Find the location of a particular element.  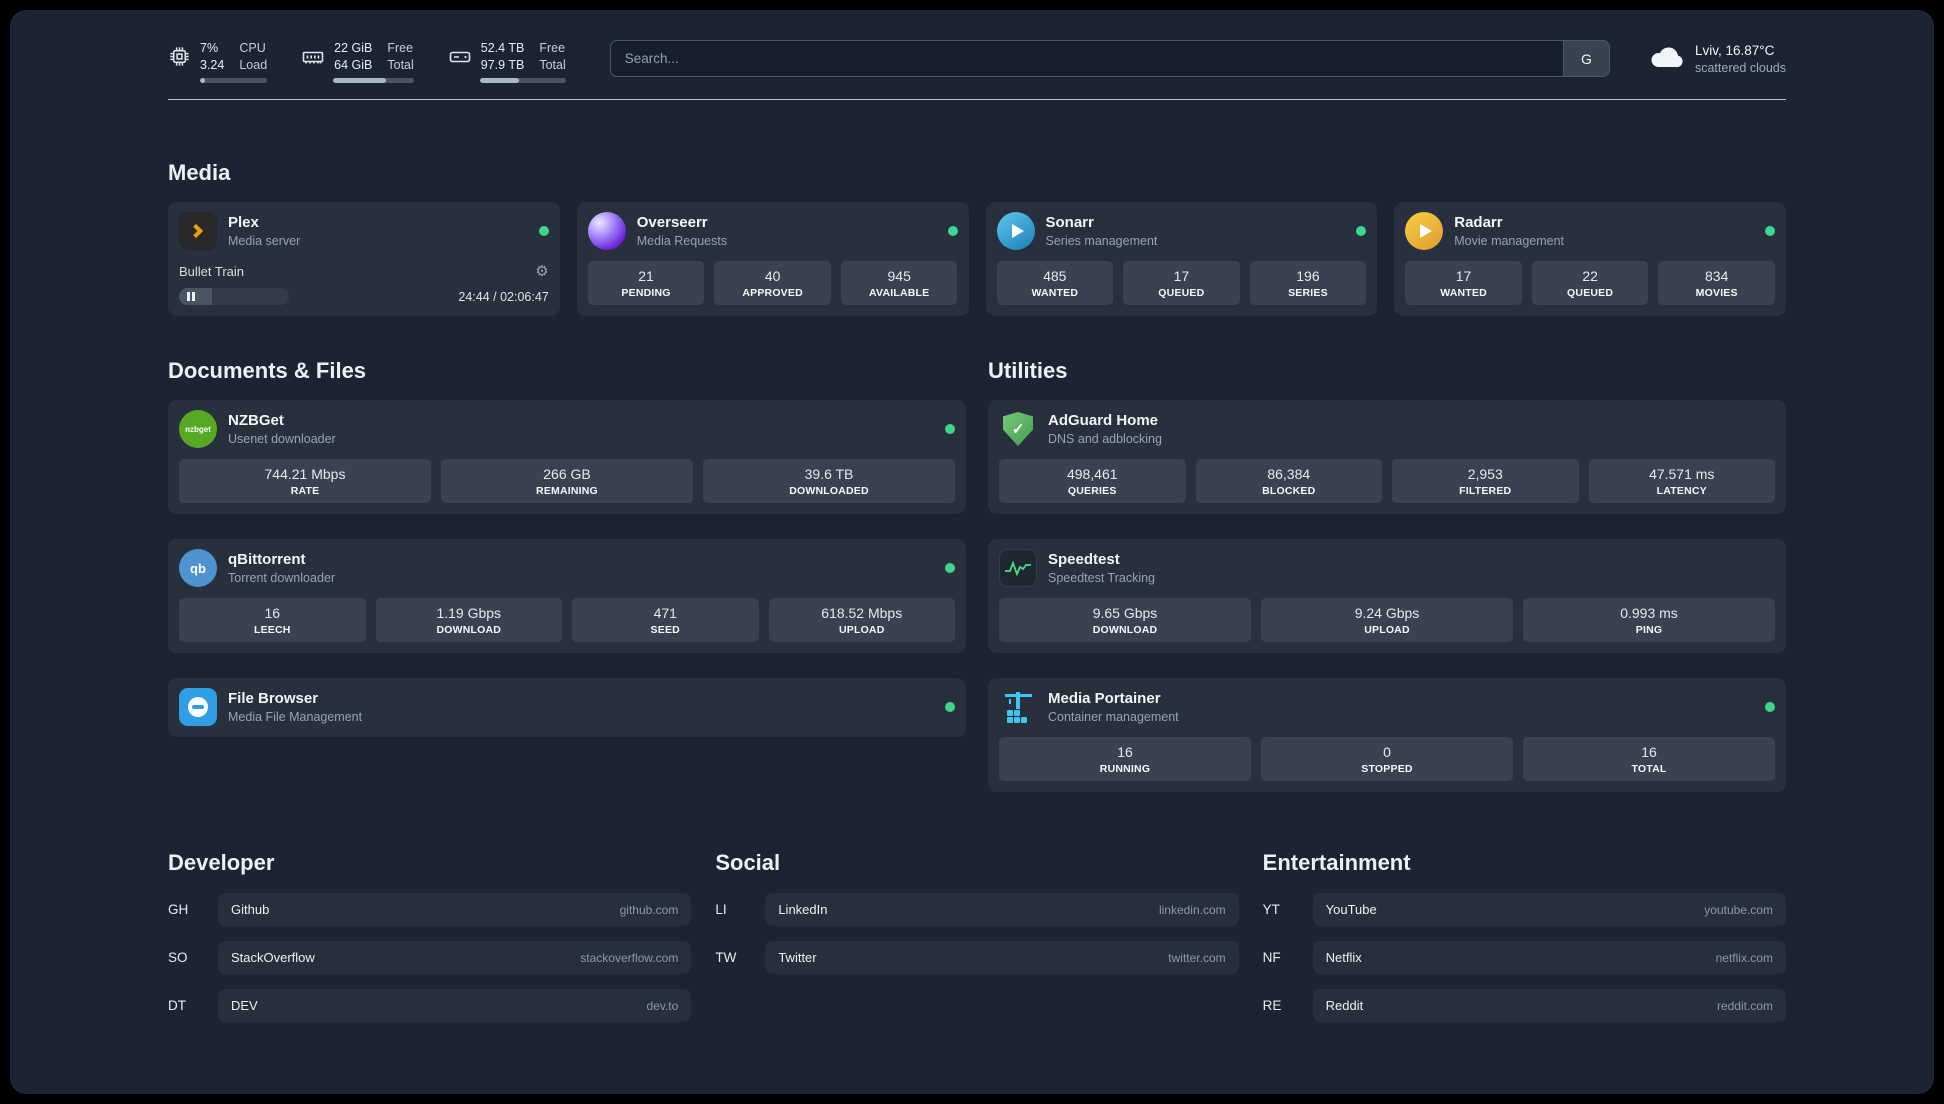

memory-icon is located at coordinates (313, 57).